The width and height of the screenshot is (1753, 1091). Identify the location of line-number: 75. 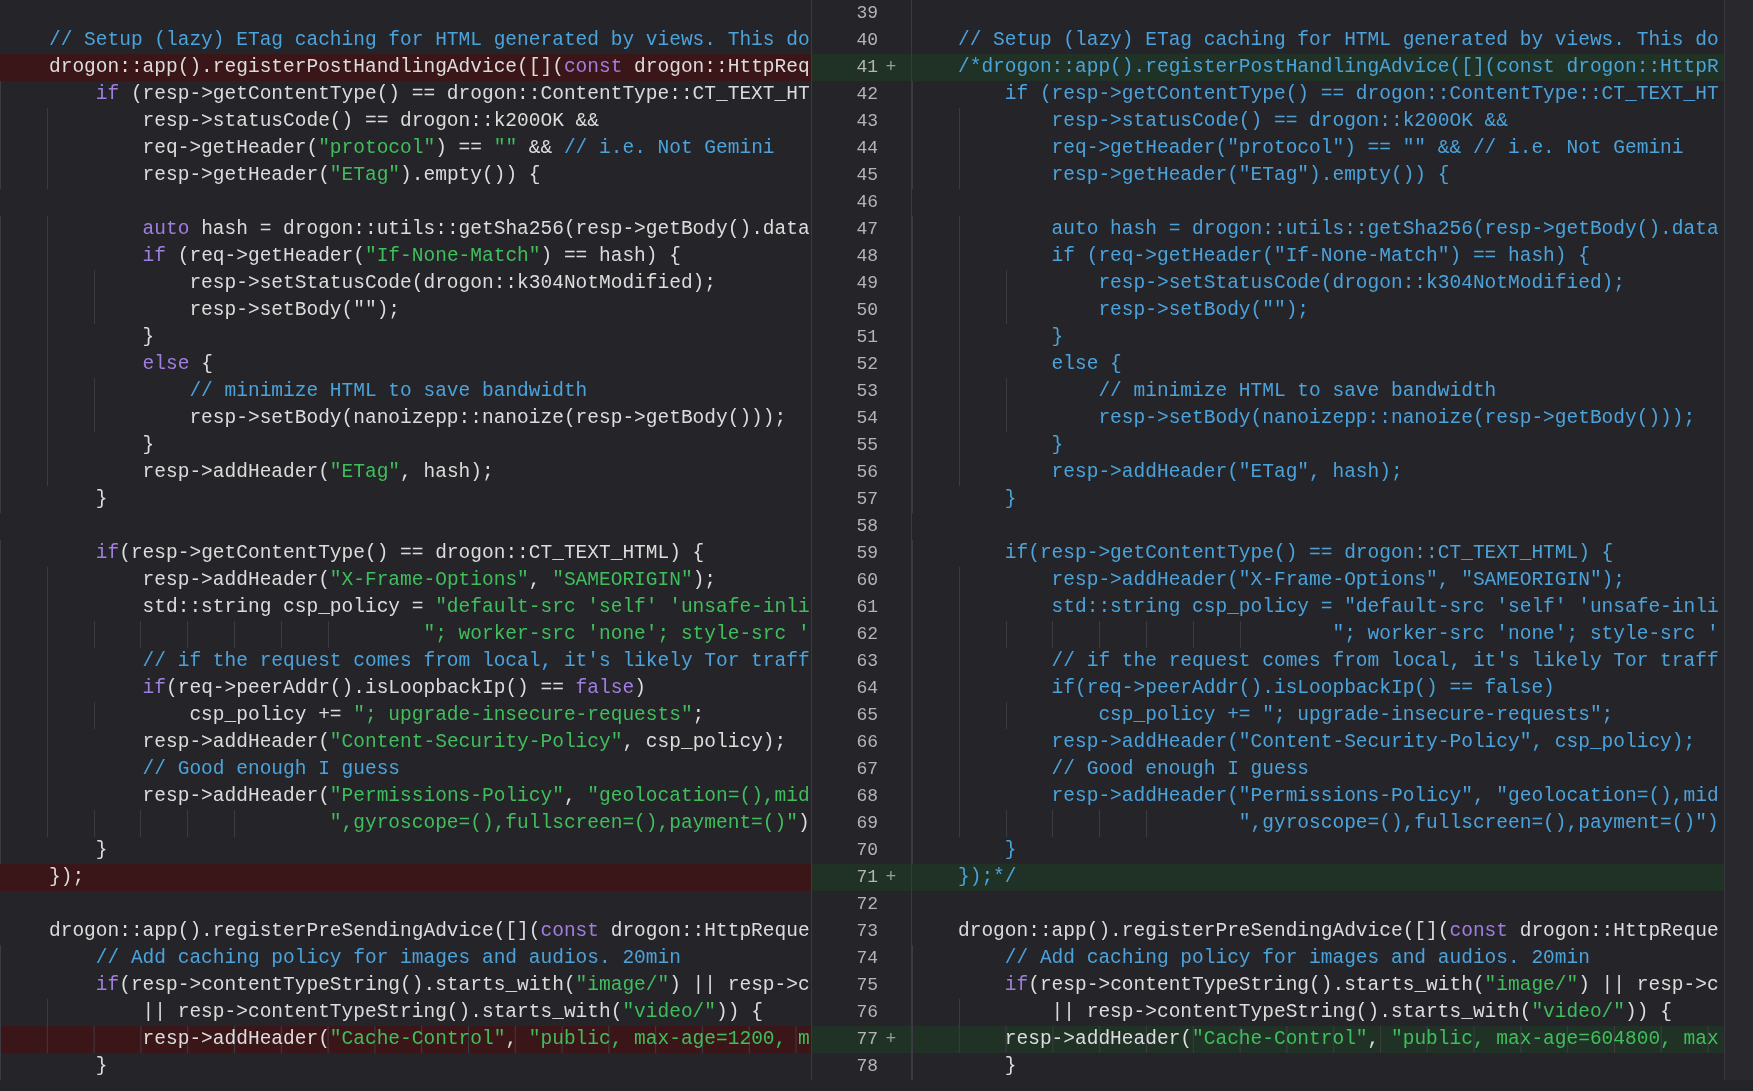
(866, 985).